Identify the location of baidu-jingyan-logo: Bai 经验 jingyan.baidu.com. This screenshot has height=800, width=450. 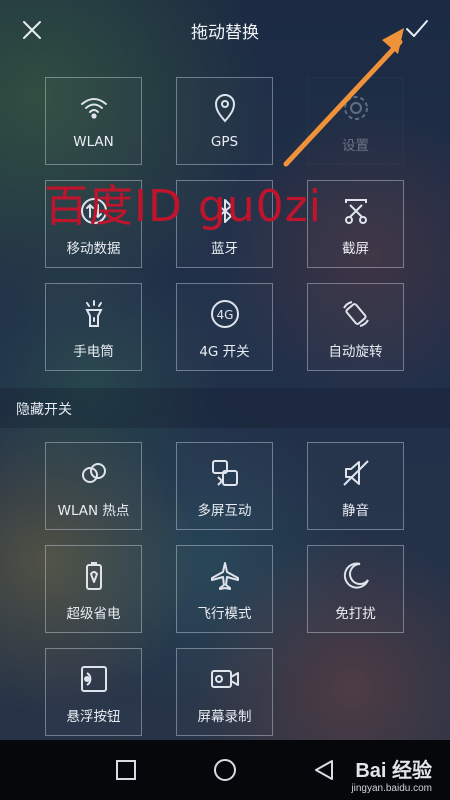
(391, 774).